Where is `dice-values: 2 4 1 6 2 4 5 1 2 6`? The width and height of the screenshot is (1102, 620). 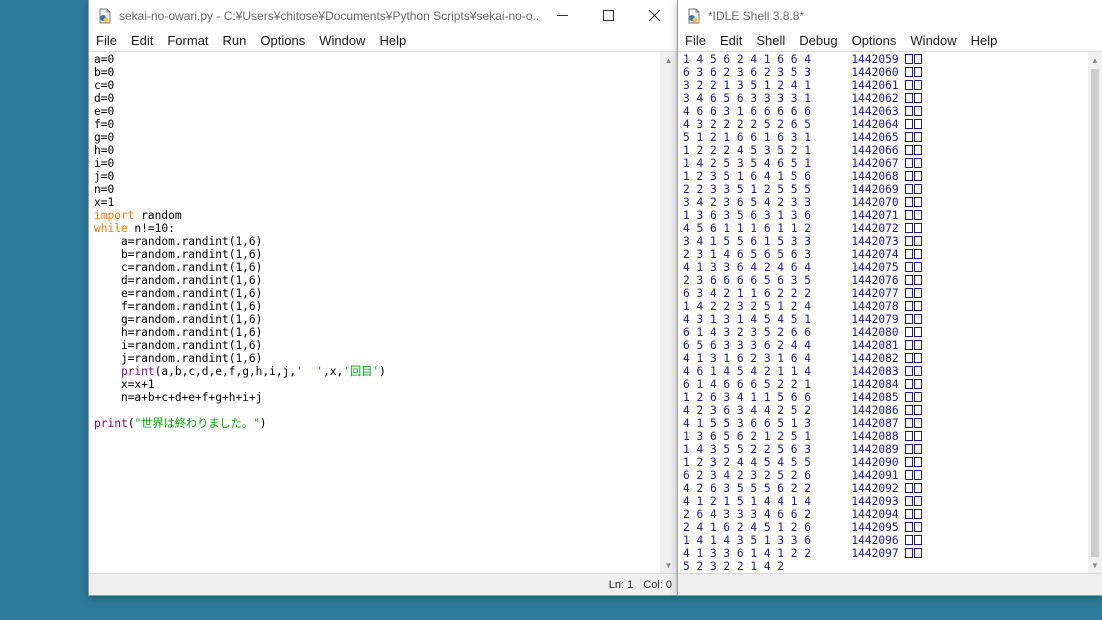 dice-values: 2 4 1 6 2 4 5 1 2 6 is located at coordinates (747, 527).